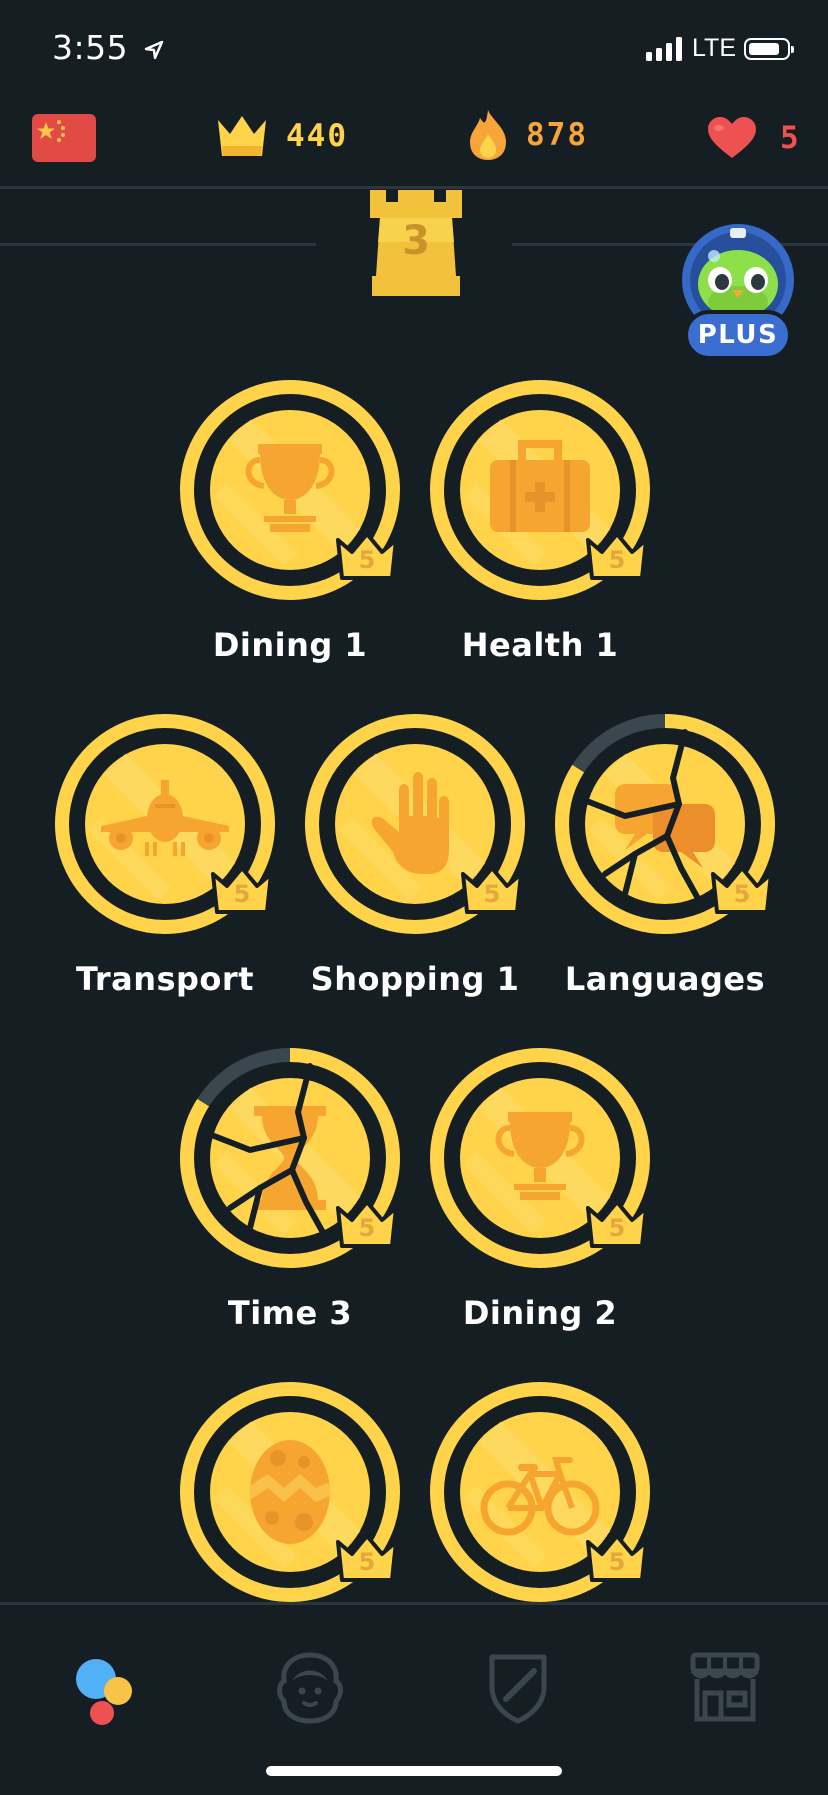  What do you see at coordinates (769, 48) in the screenshot?
I see `battery-icon` at bounding box center [769, 48].